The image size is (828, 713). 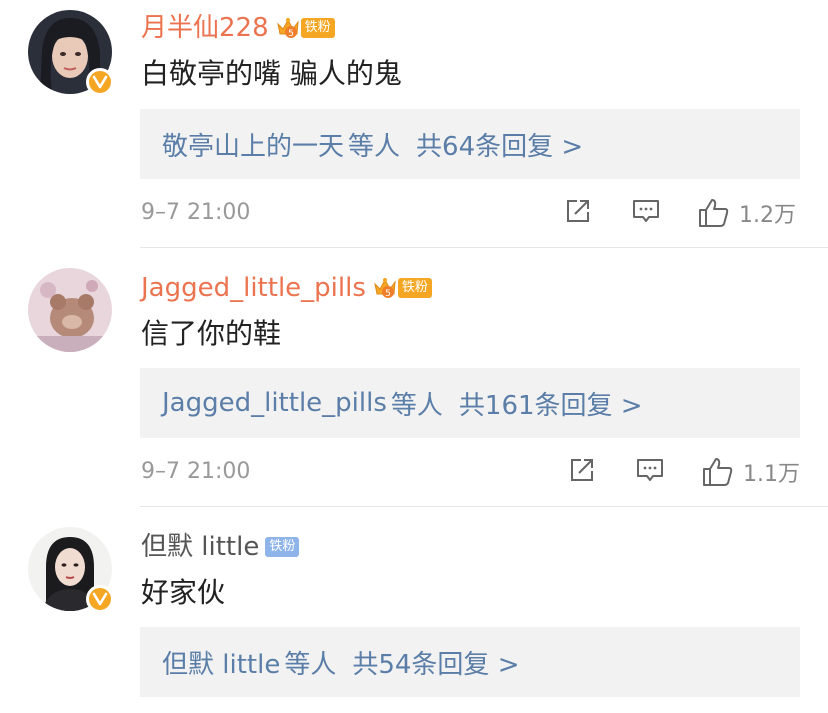 What do you see at coordinates (253, 288) in the screenshot?
I see `username: Jagged_little_pills` at bounding box center [253, 288].